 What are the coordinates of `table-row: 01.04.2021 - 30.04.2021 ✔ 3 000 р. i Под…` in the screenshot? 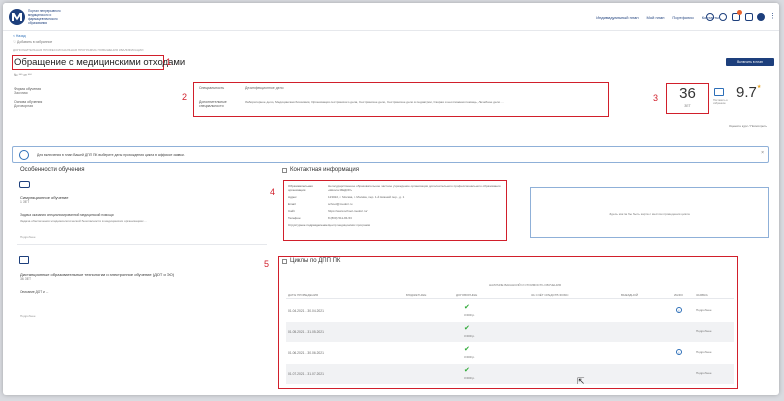 It's located at (510, 311).